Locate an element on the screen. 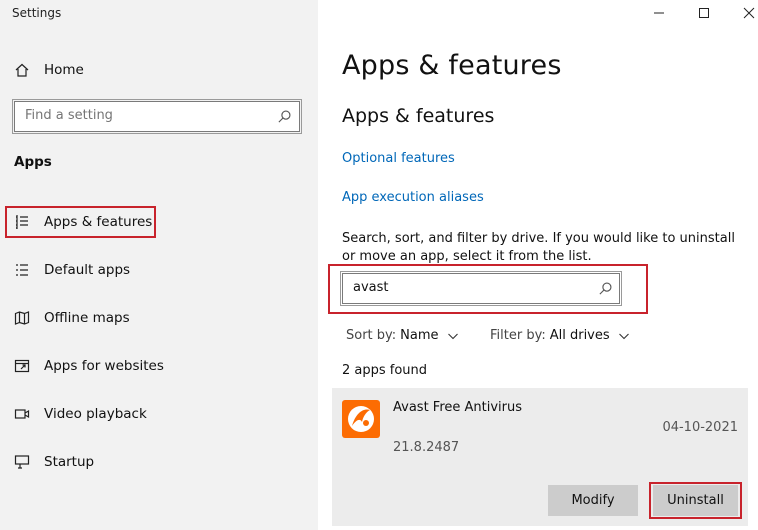 This screenshot has width=758, height=530. page-title: Apps & features is located at coordinates (452, 65).